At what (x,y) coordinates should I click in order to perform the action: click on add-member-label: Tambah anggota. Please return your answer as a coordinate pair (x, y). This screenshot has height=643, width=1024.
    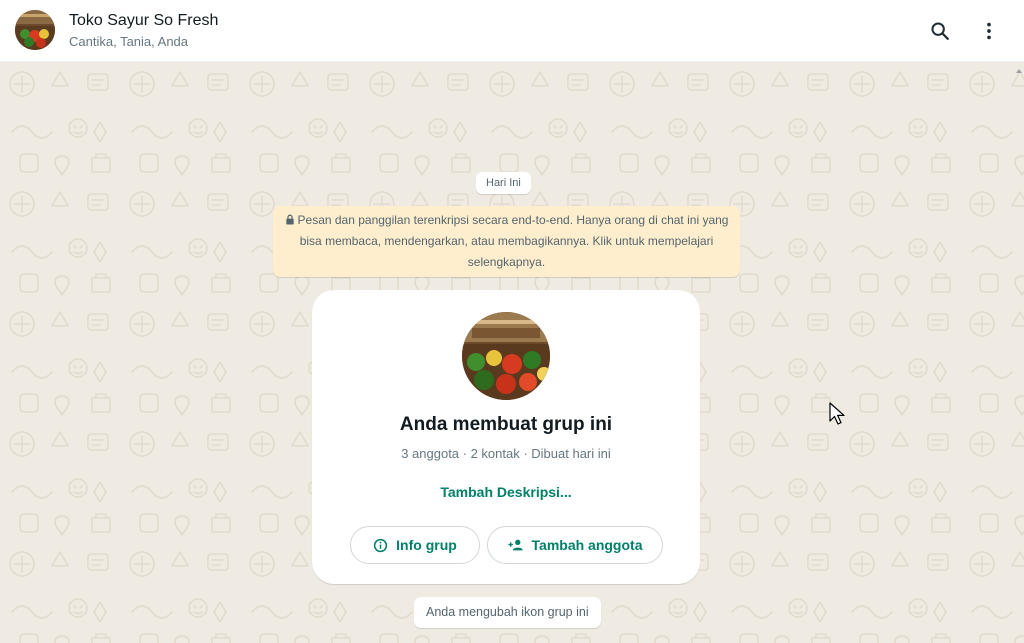
    Looking at the image, I should click on (587, 545).